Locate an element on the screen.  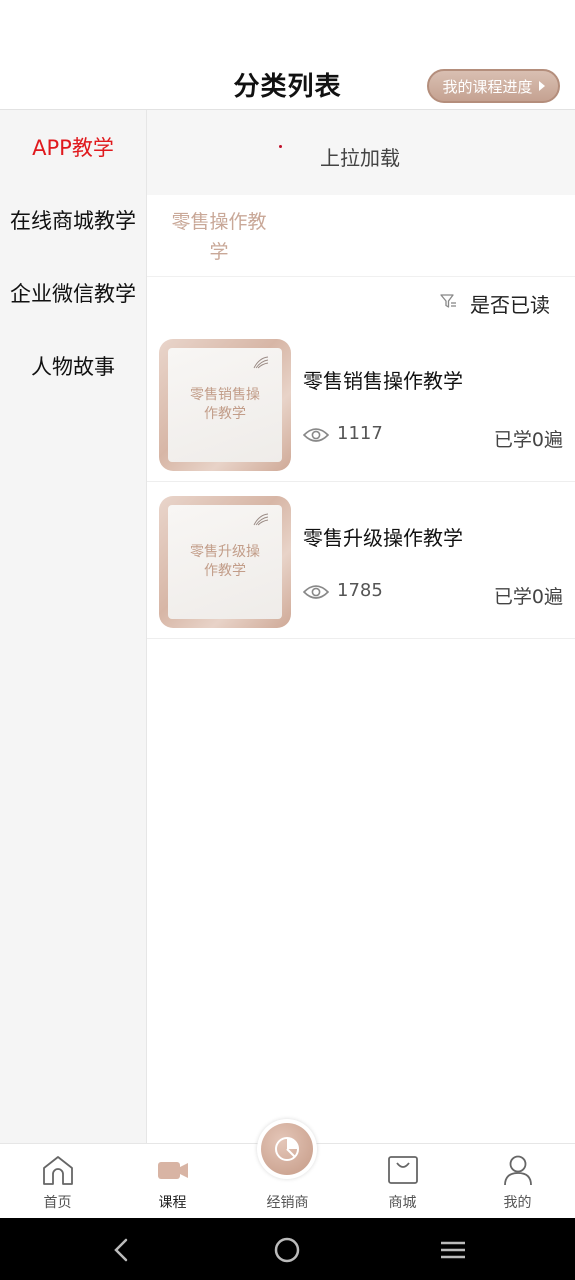
tab-courses-label: 课程 is located at coordinates (172, 1203).